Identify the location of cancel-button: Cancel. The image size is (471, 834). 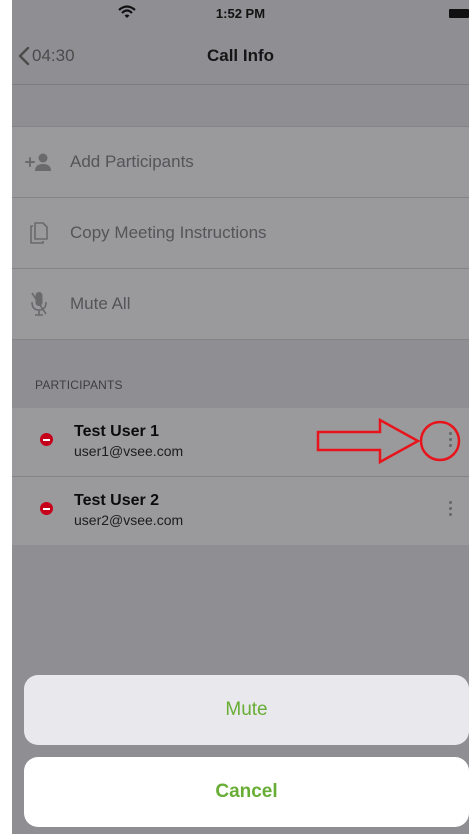
(246, 792).